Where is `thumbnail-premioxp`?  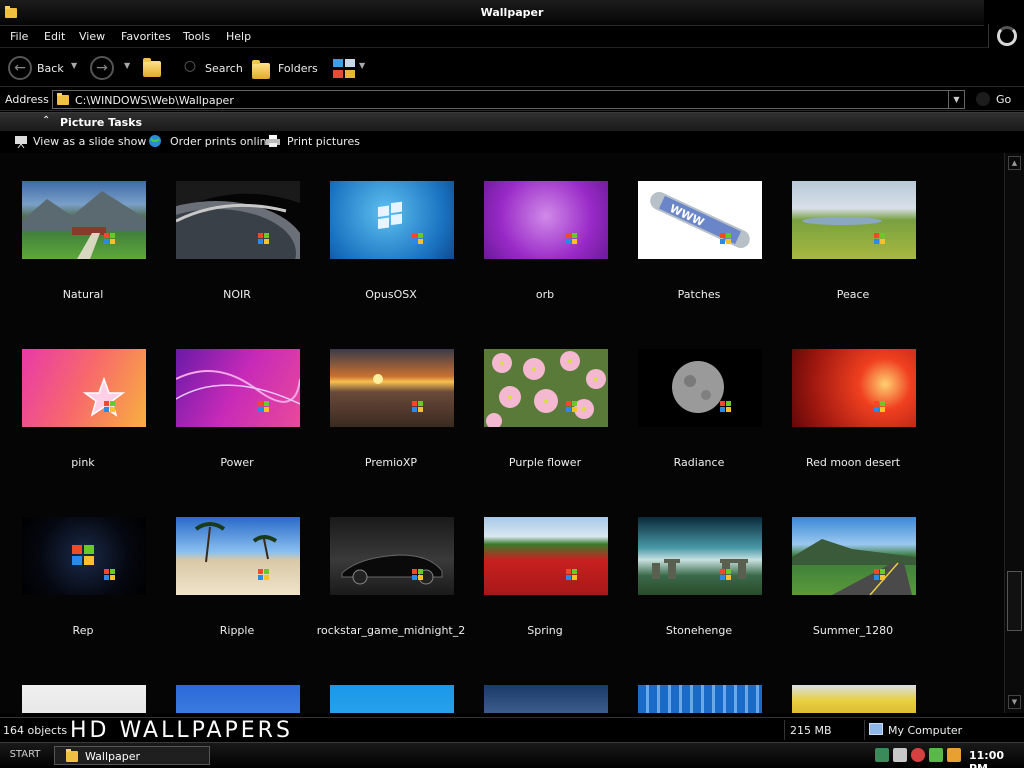
thumbnail-premioxp is located at coordinates (392, 388).